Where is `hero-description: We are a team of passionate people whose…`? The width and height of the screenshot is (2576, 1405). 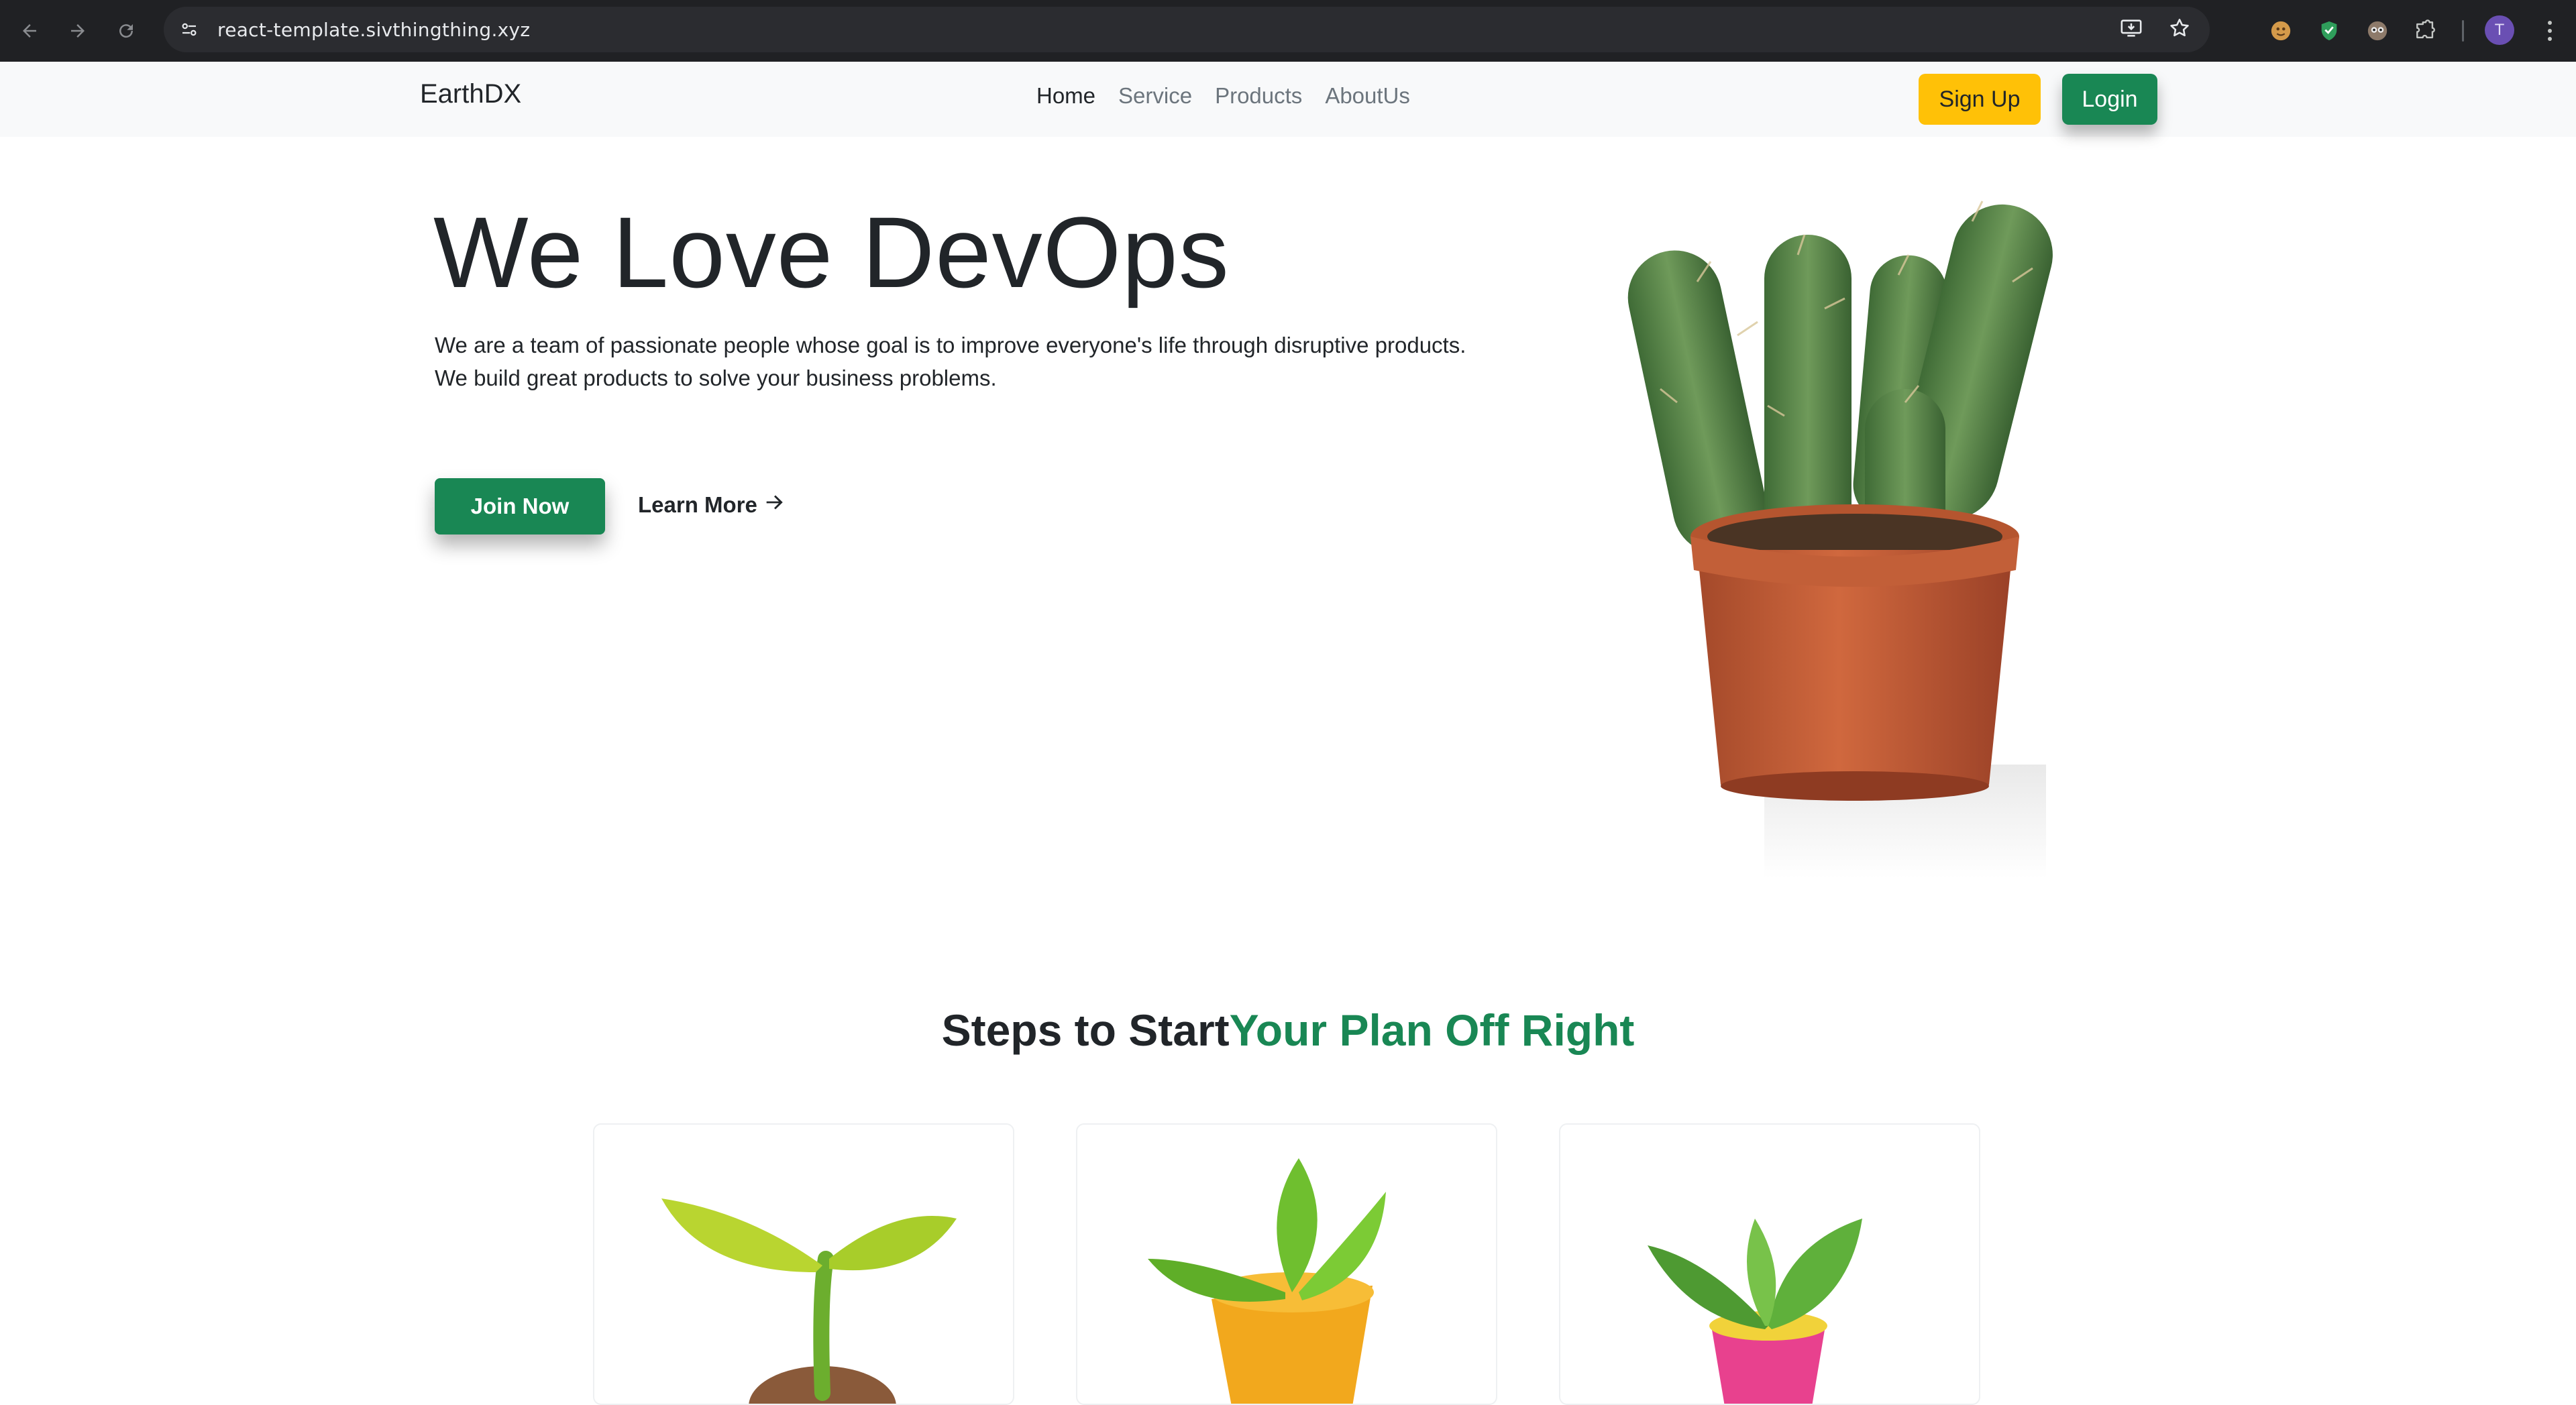
hero-description: We are a team of passionate people whose… is located at coordinates (1005, 361).